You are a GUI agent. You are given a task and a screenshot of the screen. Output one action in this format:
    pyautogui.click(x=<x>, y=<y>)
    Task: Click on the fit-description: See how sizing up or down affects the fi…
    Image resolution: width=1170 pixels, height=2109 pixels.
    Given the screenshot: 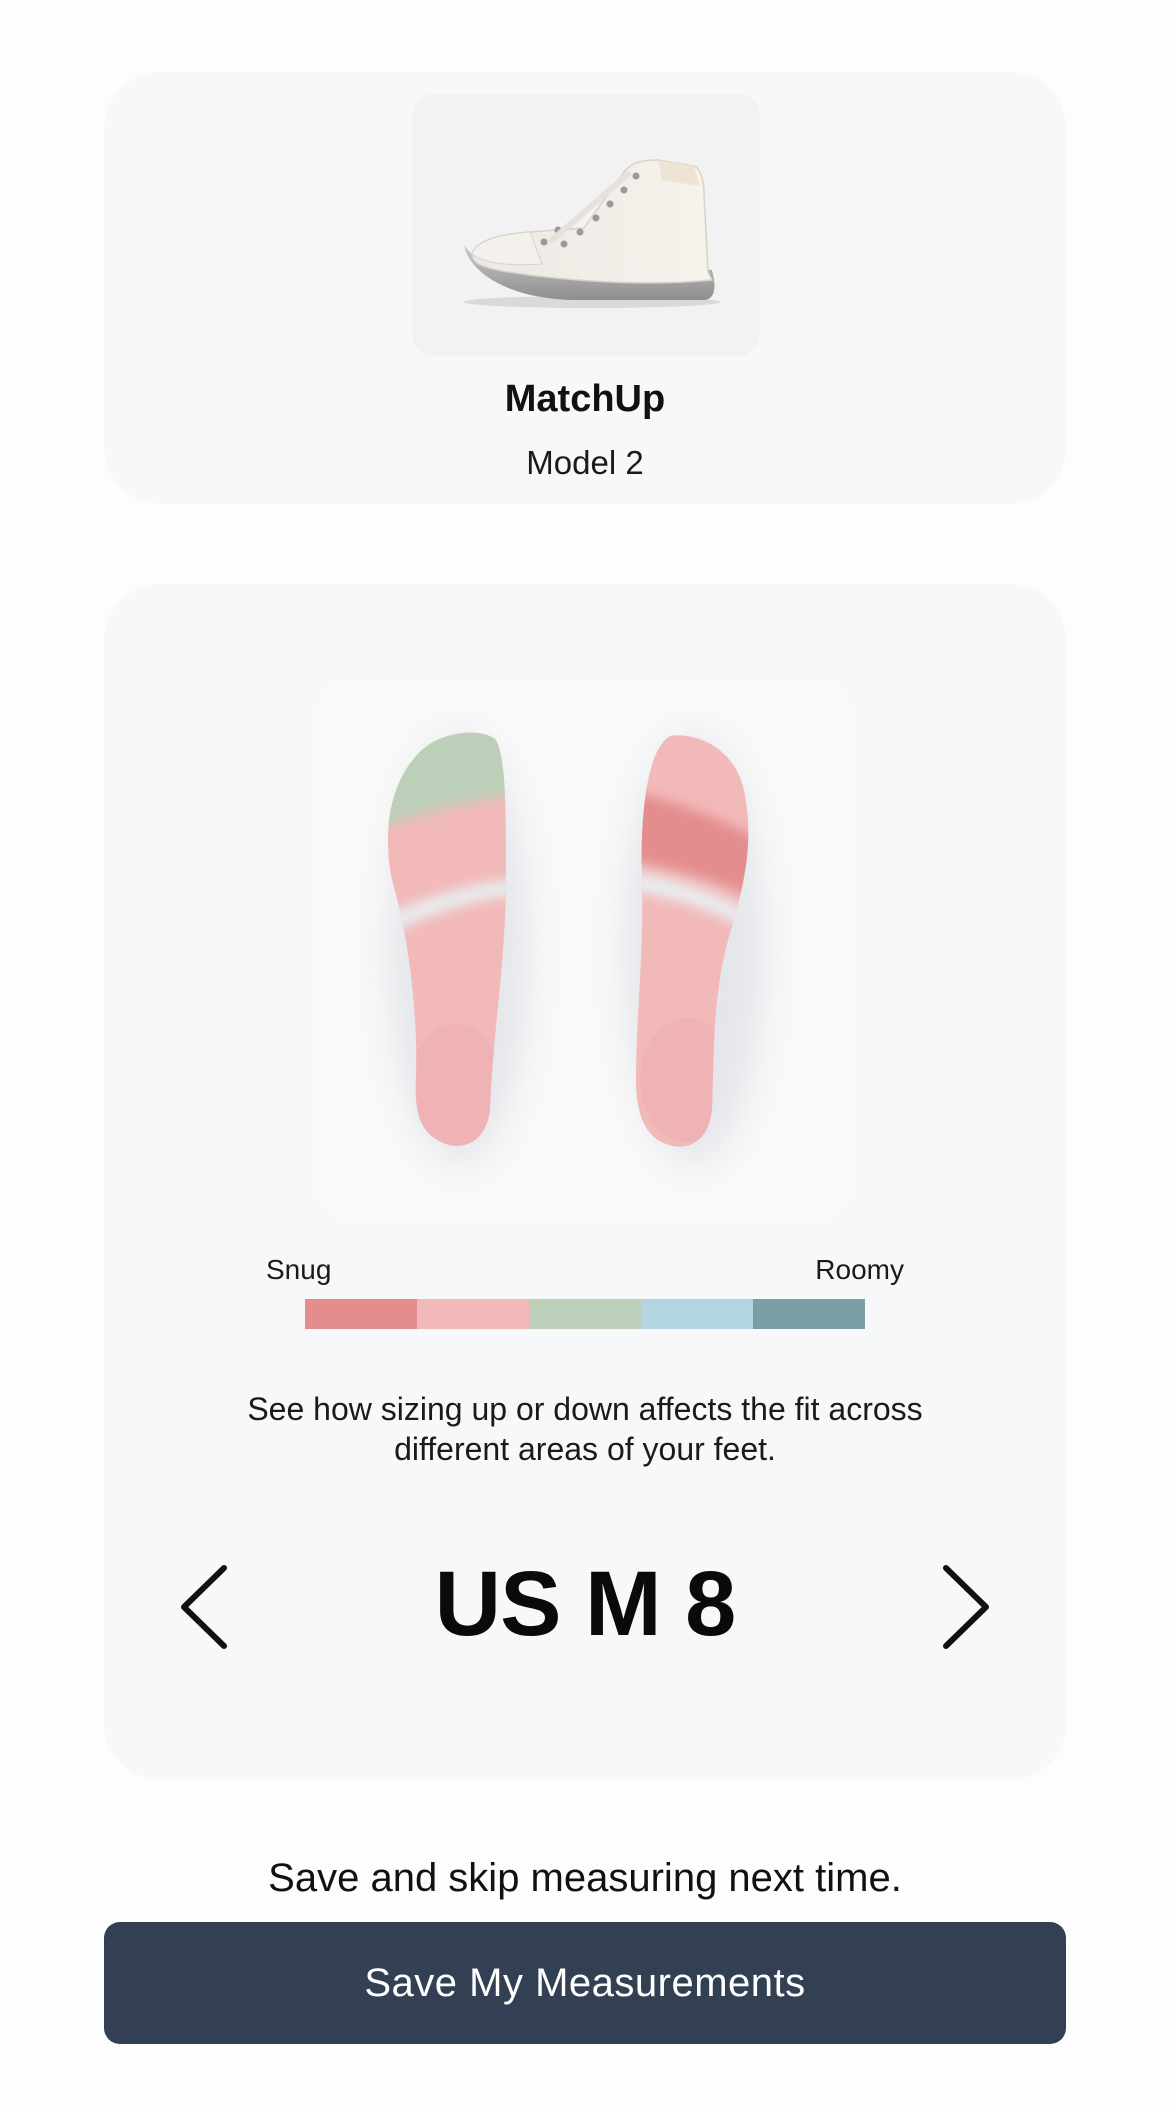 What is the action you would take?
    pyautogui.click(x=585, y=1429)
    